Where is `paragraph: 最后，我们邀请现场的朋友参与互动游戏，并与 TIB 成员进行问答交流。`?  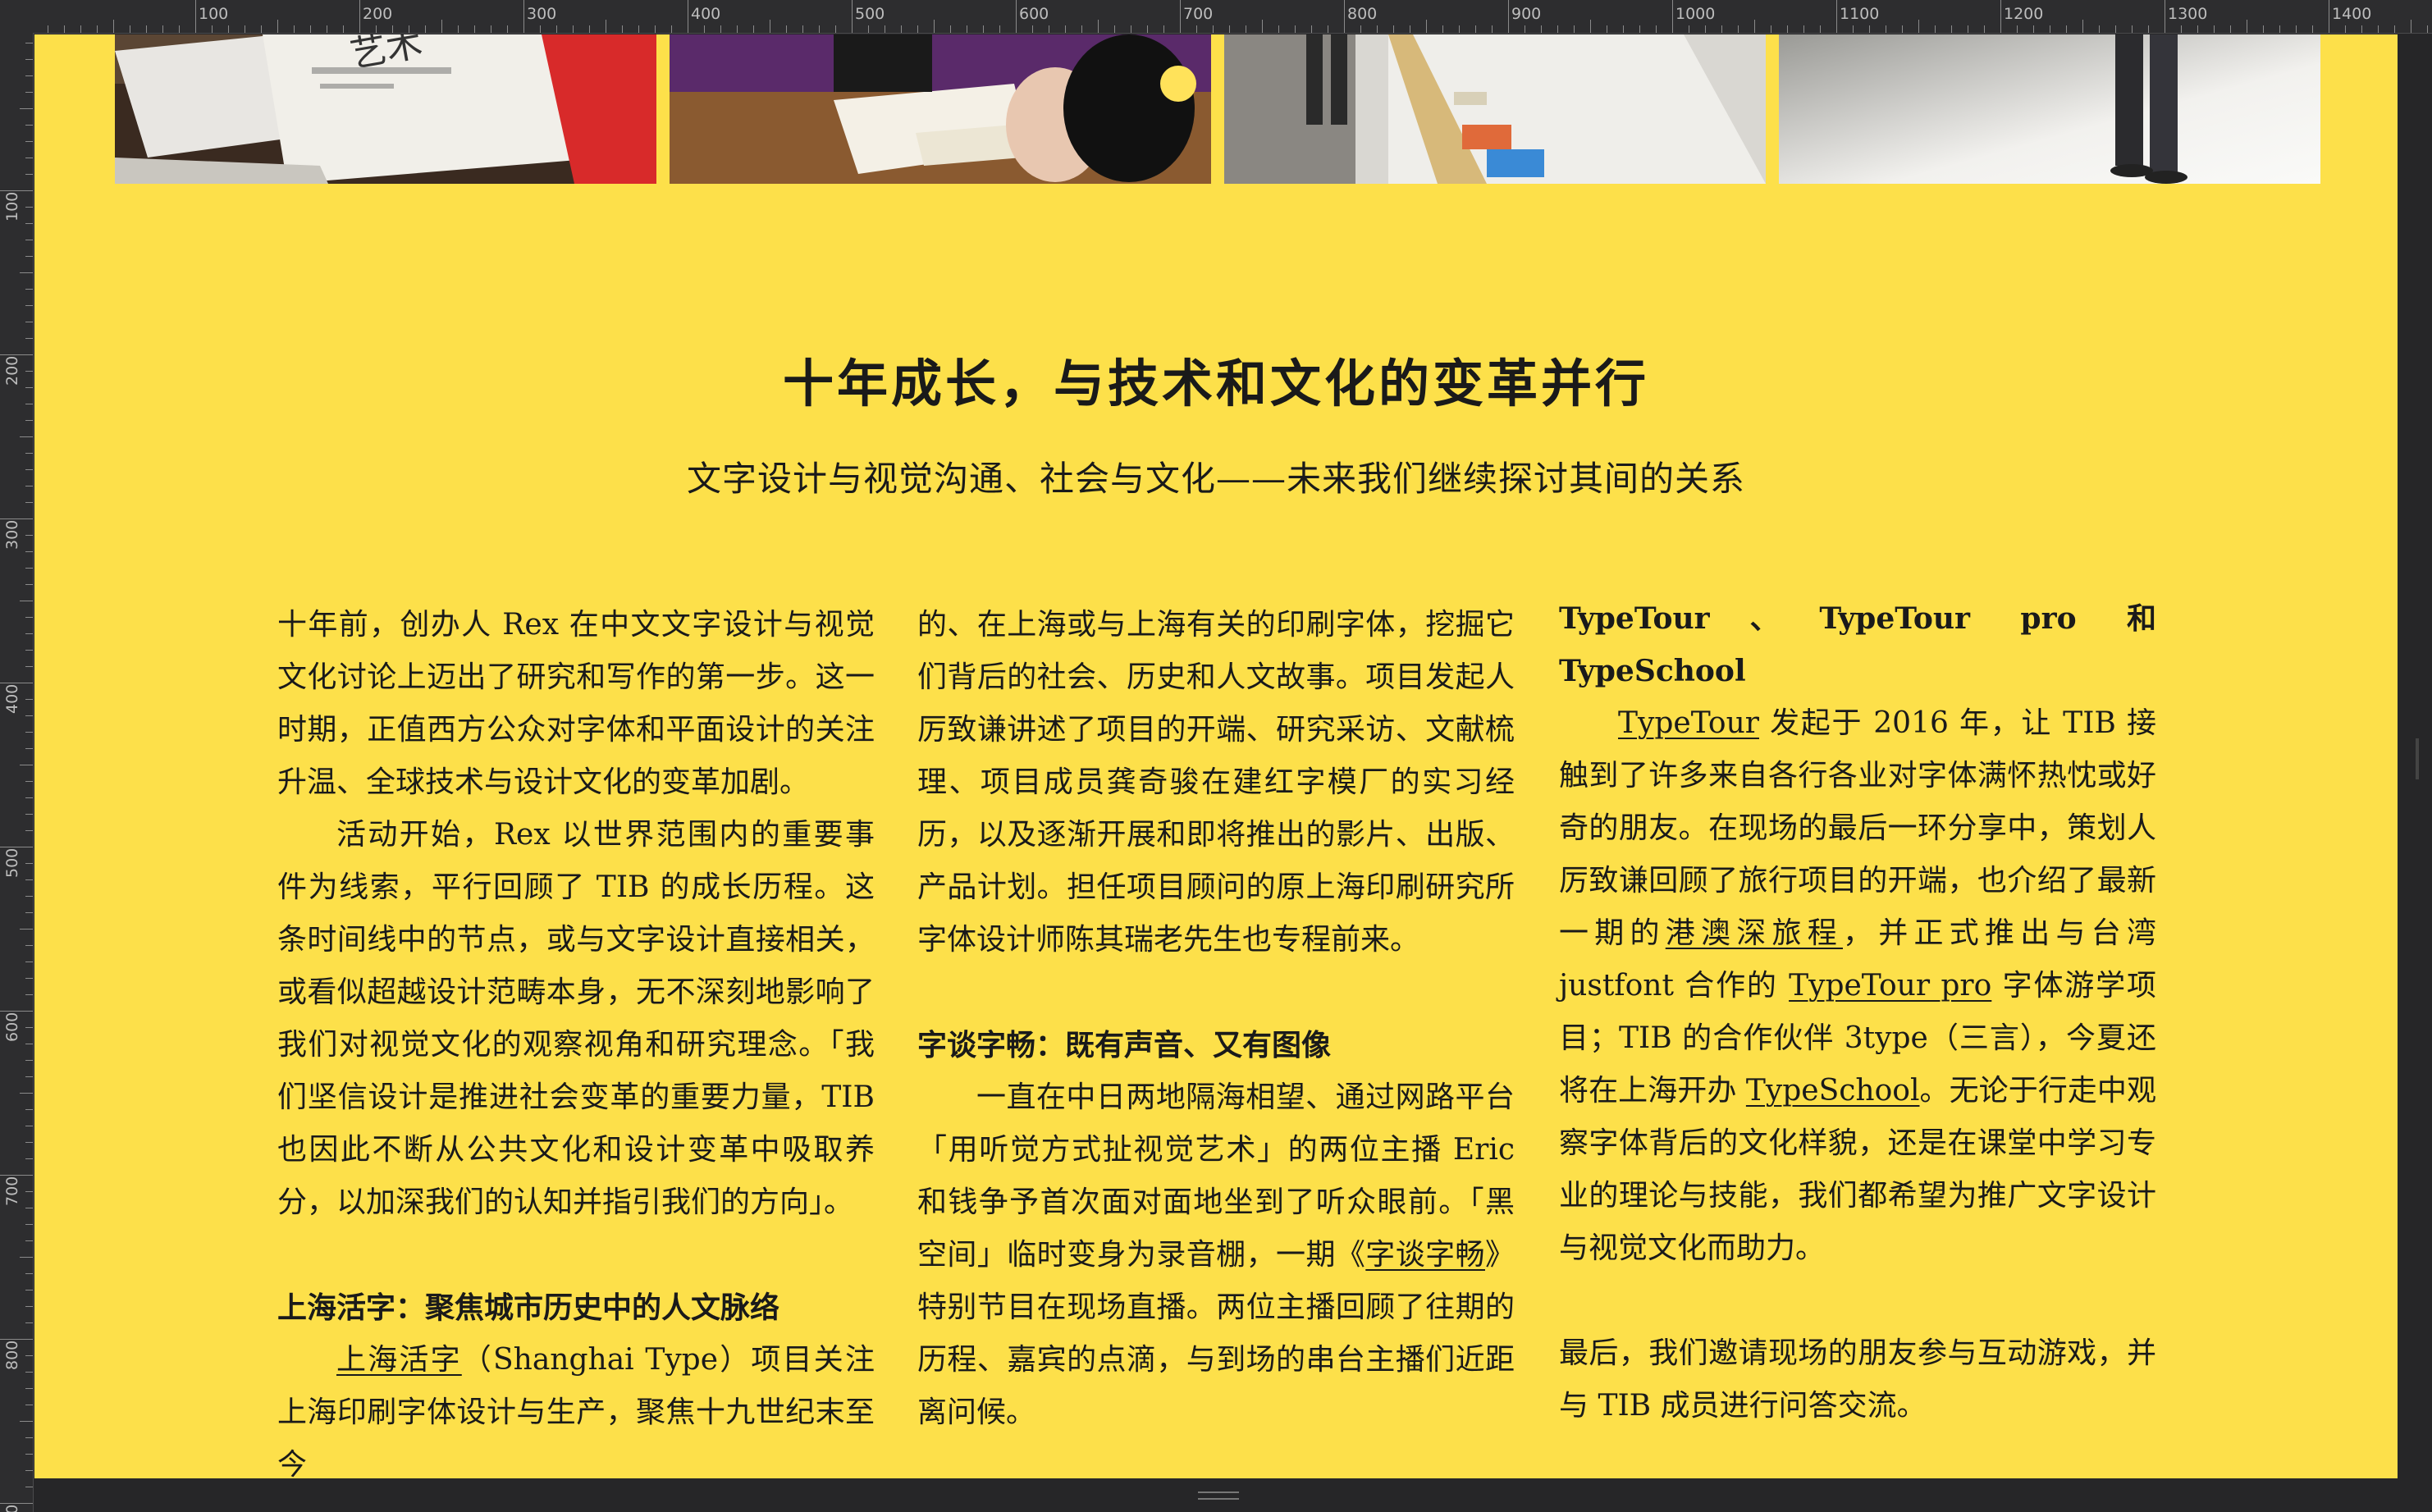
paragraph: 最后，我们邀请现场的朋友参与互动游戏，并与 TIB 成员进行问答交流。 is located at coordinates (1857, 1379).